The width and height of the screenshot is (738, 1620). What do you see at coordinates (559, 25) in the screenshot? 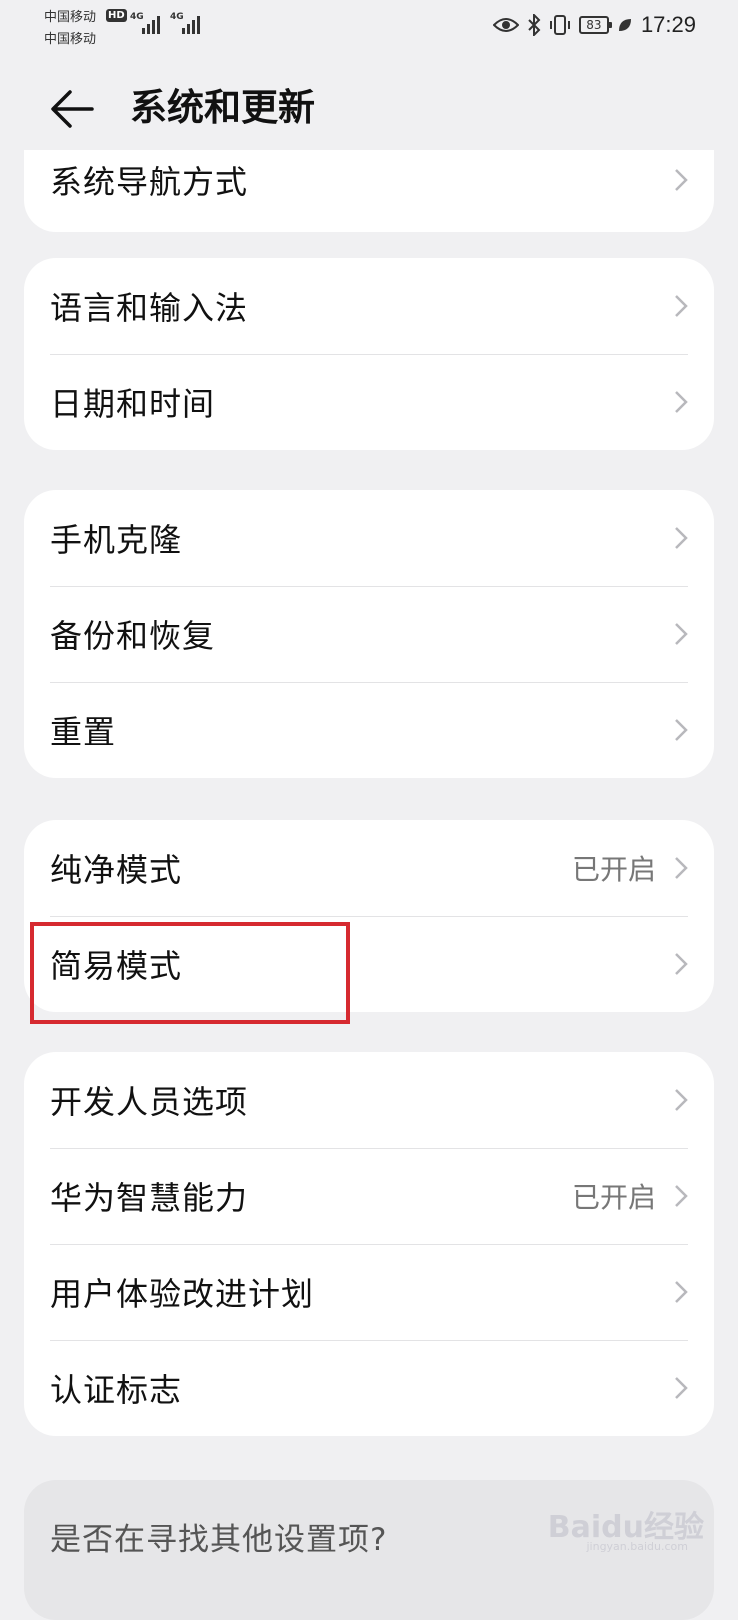
I see `vibrate-icon` at bounding box center [559, 25].